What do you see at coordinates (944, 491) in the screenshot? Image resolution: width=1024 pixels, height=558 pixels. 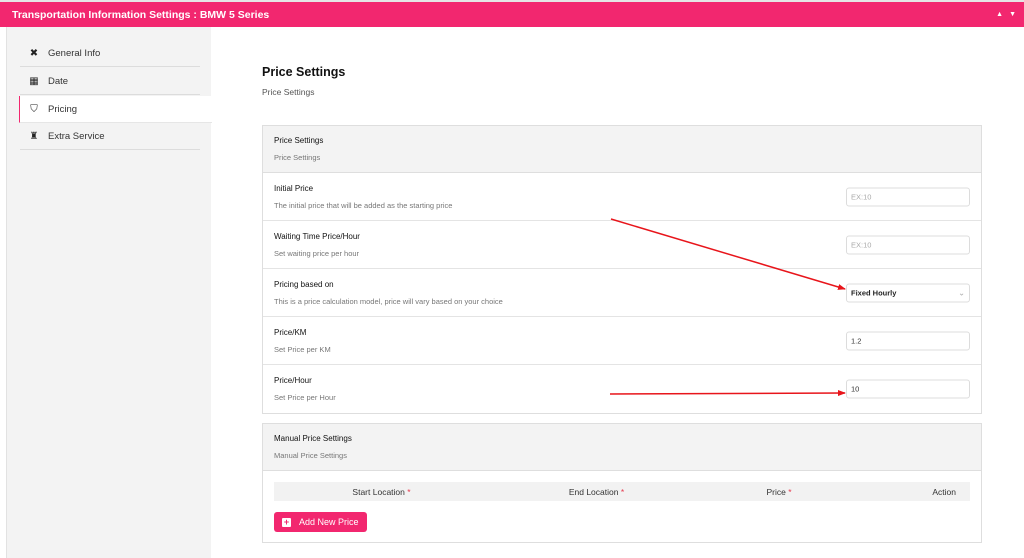 I see `column-action: Action` at bounding box center [944, 491].